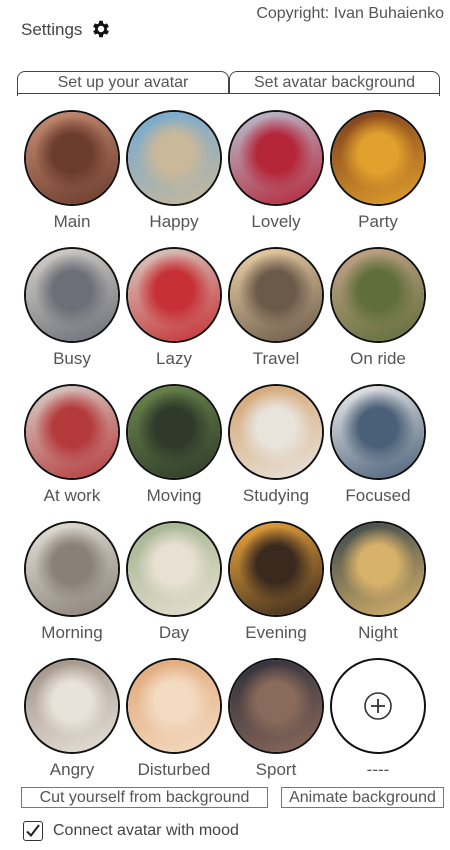 This screenshot has height=850, width=450. Describe the element at coordinates (378, 632) in the screenshot. I see `avatar-label: Night` at that location.